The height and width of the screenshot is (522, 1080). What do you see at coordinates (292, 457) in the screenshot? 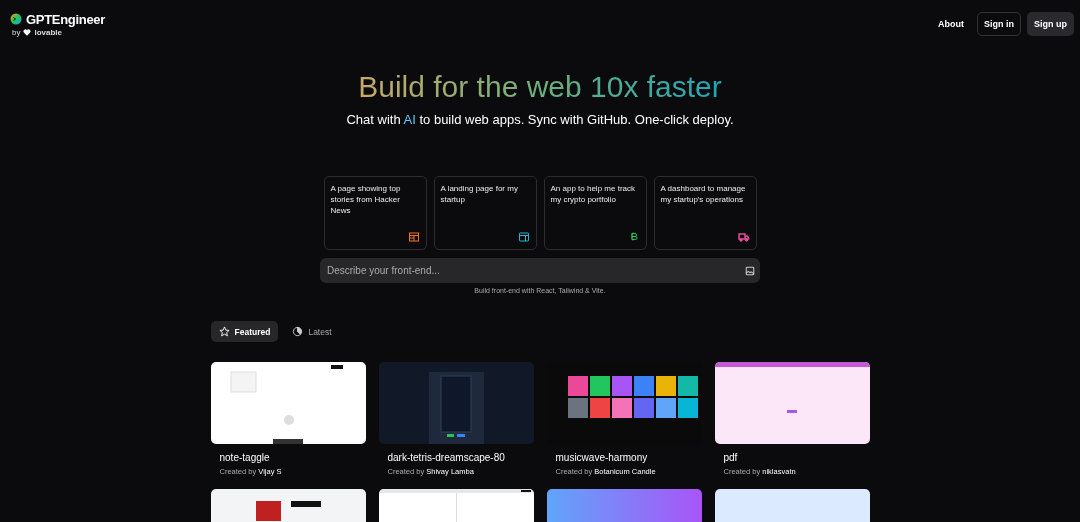
I see `project-title: note-taggle` at bounding box center [292, 457].